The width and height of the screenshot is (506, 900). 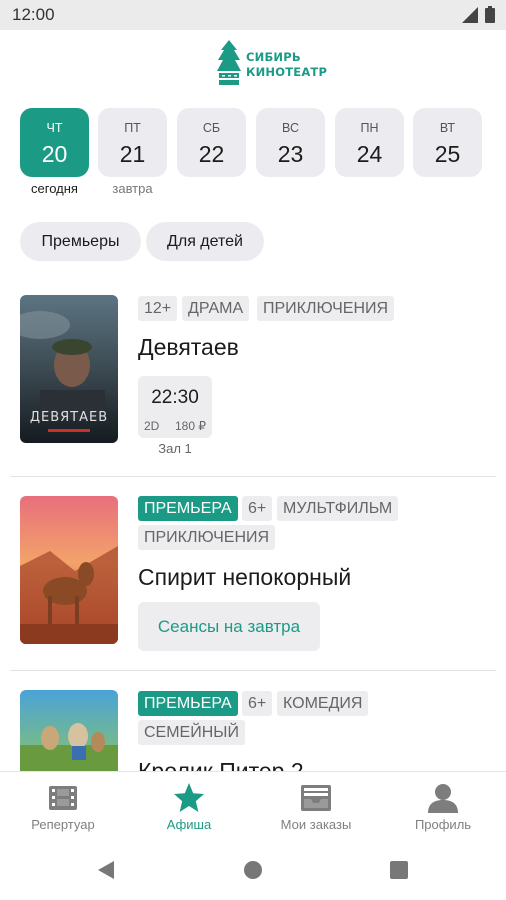 I want to click on day-number: 25, so click(x=447, y=154).